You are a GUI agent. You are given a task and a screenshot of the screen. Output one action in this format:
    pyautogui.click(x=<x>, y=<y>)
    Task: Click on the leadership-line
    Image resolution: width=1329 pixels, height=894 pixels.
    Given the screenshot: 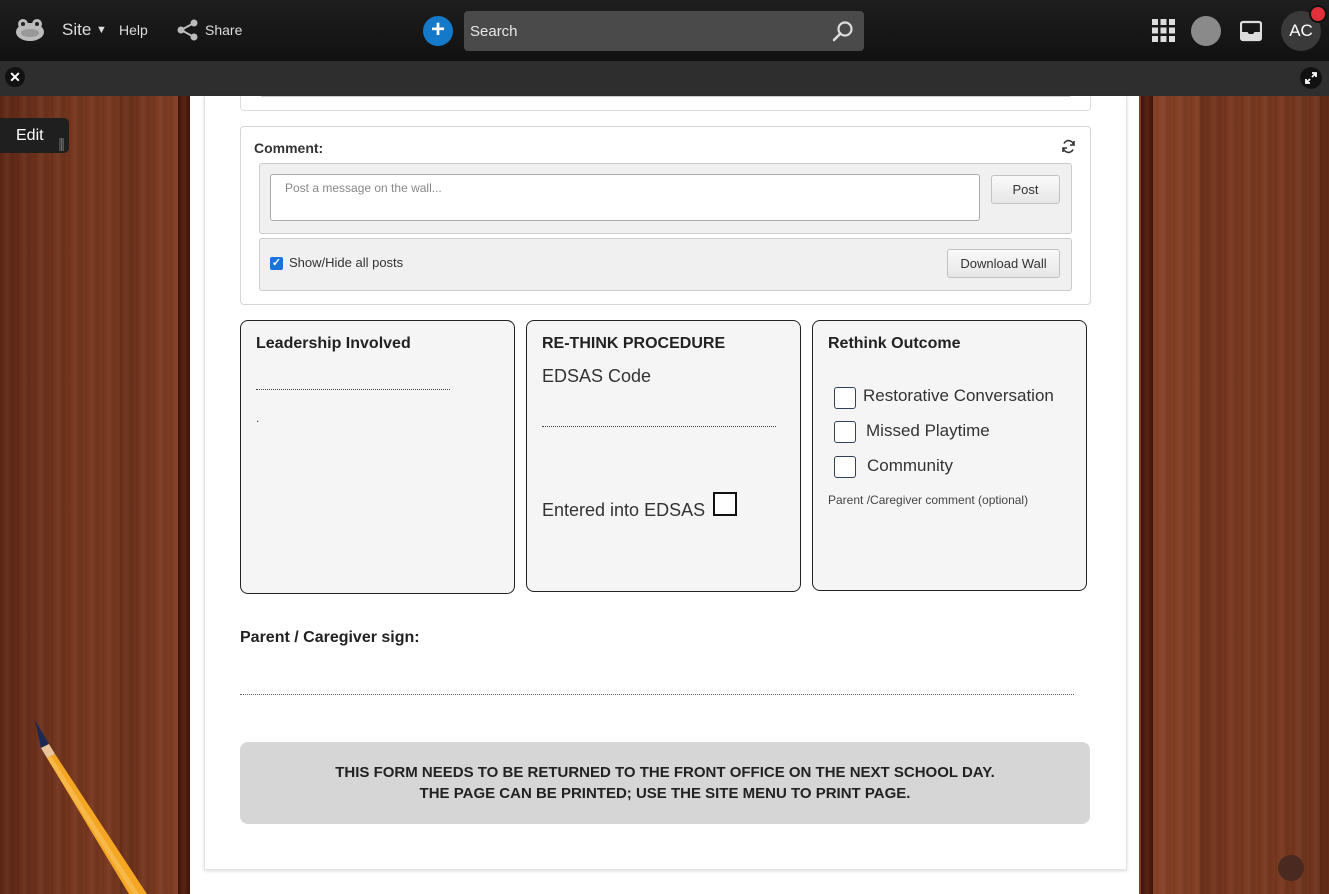 What is the action you would take?
    pyautogui.click(x=353, y=389)
    